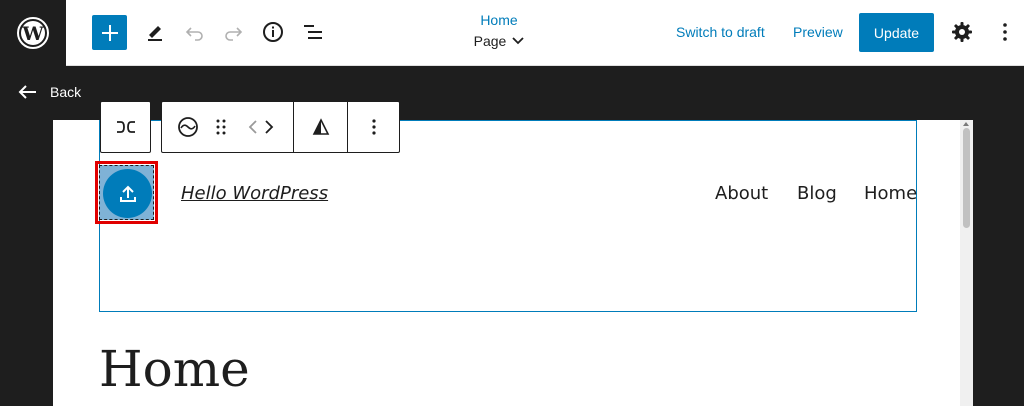  I want to click on block-toolbar-group-transform, so click(125, 127).